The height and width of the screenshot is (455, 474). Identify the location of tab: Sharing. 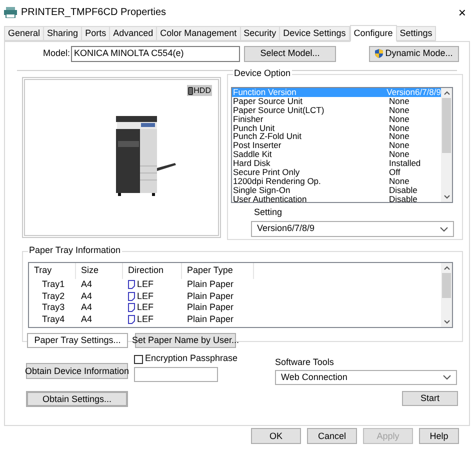
(62, 33).